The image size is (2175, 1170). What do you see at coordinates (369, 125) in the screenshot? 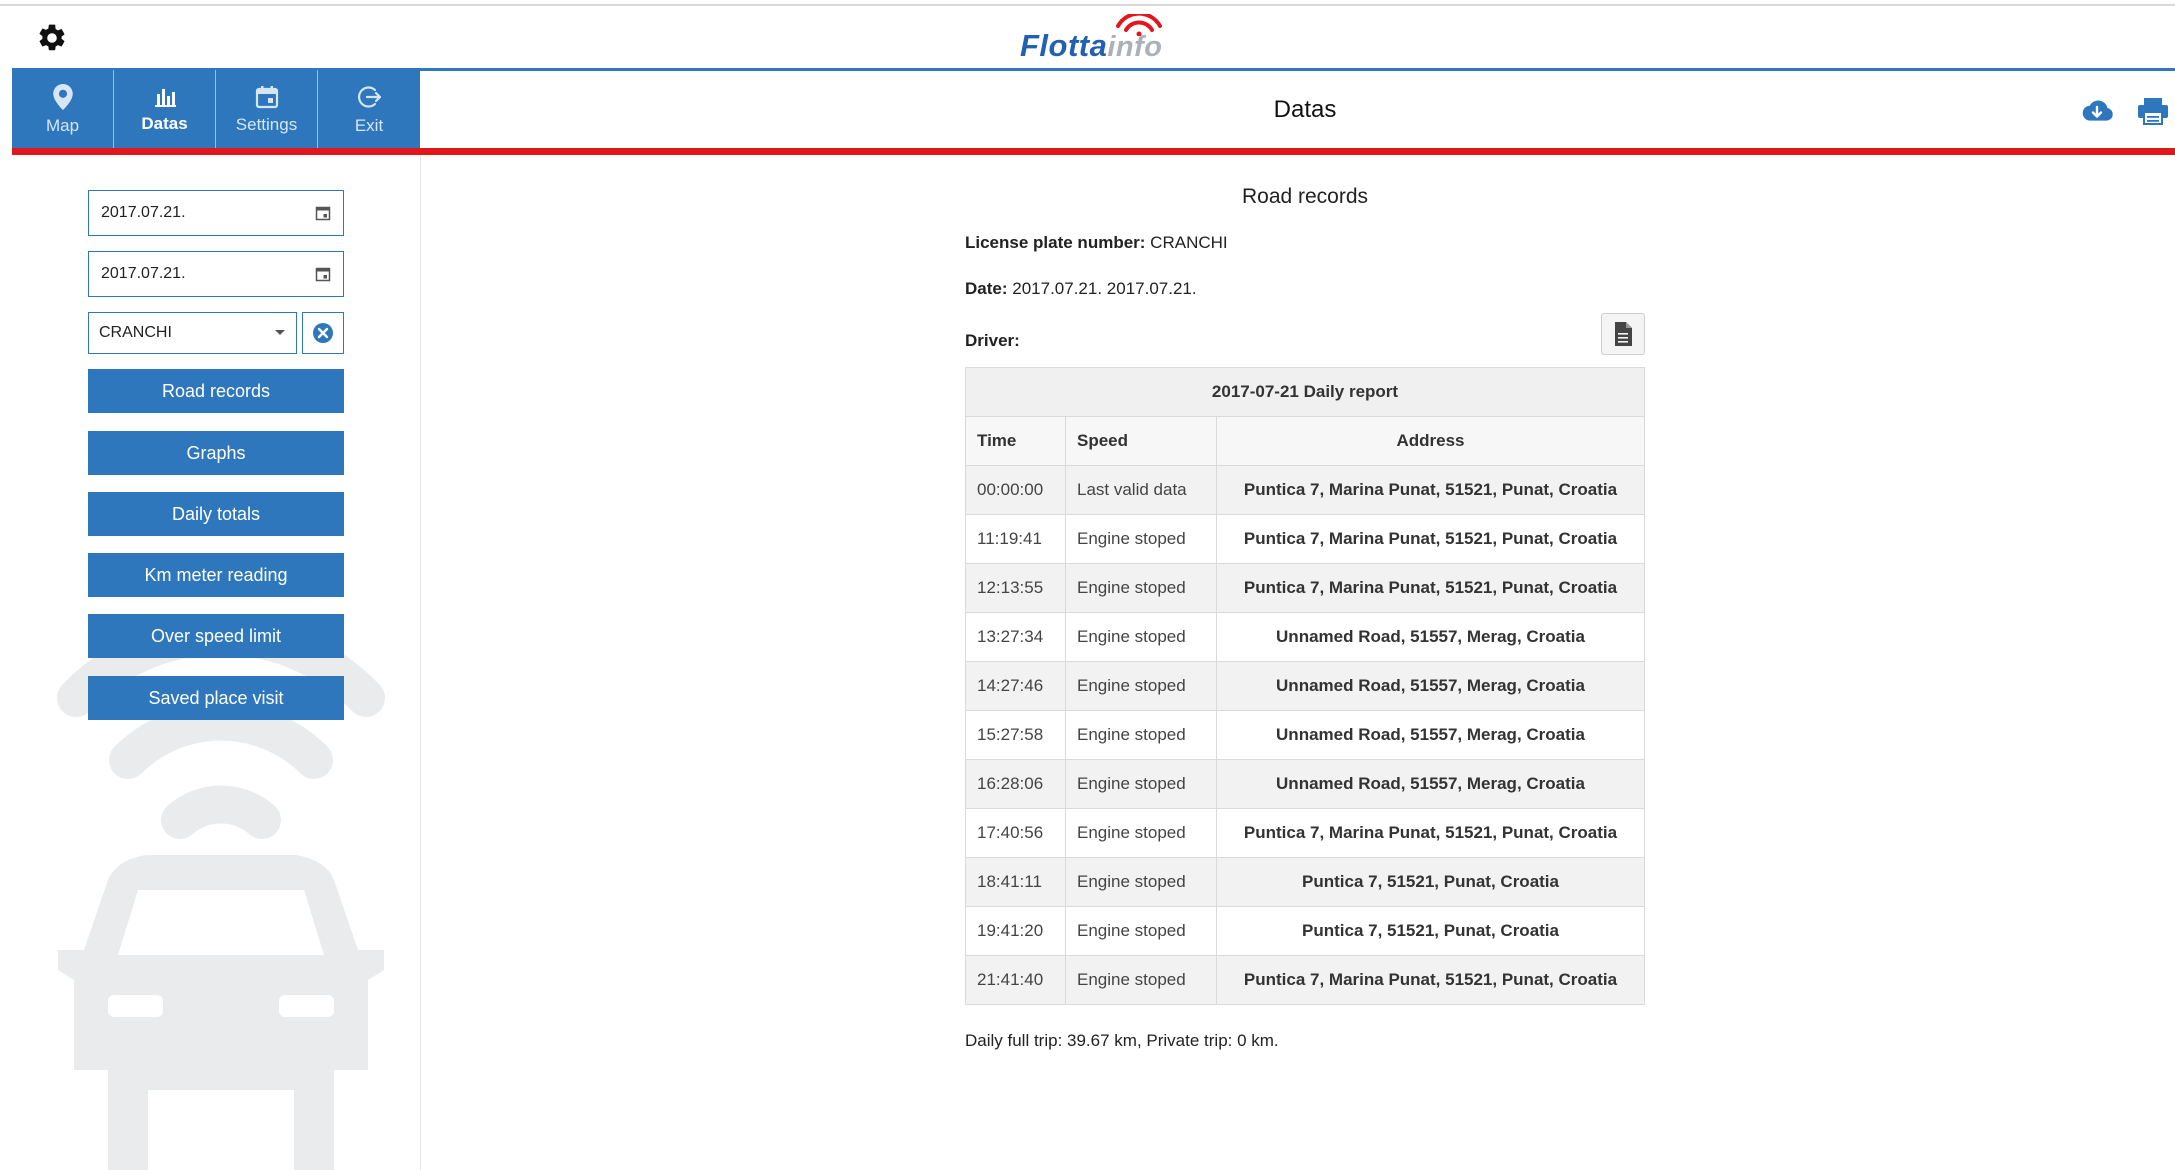
I see `nav-exit-label: Exit` at bounding box center [369, 125].